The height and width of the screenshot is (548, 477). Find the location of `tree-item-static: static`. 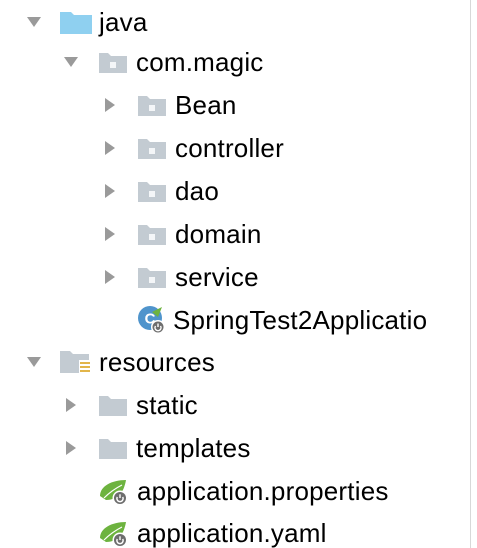

tree-item-static: static is located at coordinates (129, 404).